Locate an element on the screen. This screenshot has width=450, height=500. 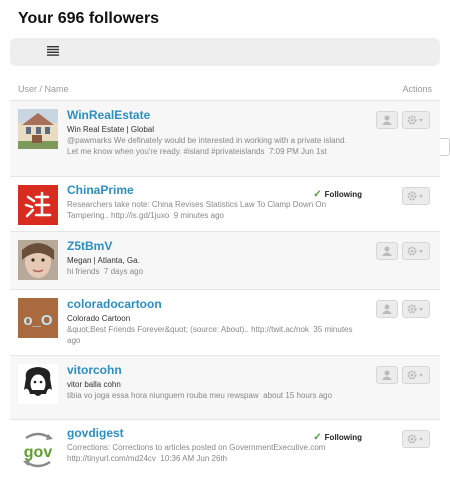
page-title: Your 696 followers is located at coordinates (89, 18).